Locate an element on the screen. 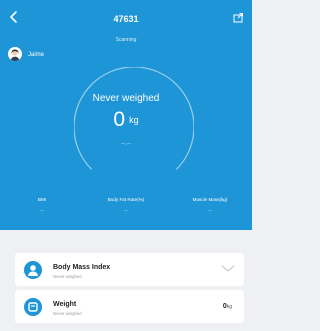  chevron-down-icon is located at coordinates (228, 269).